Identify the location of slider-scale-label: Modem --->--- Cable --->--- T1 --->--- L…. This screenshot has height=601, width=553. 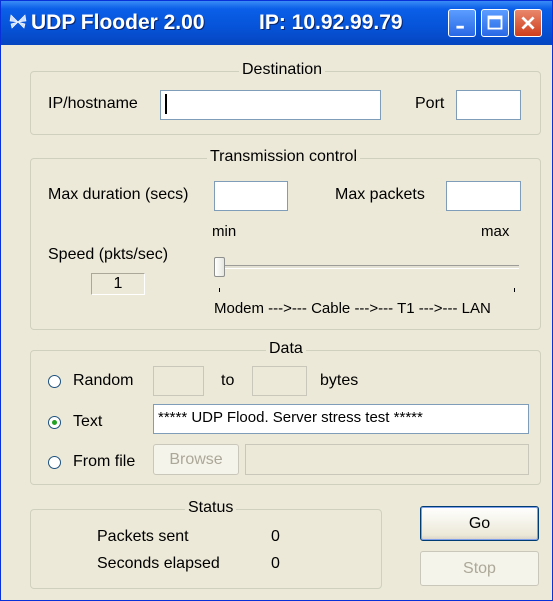
(352, 308).